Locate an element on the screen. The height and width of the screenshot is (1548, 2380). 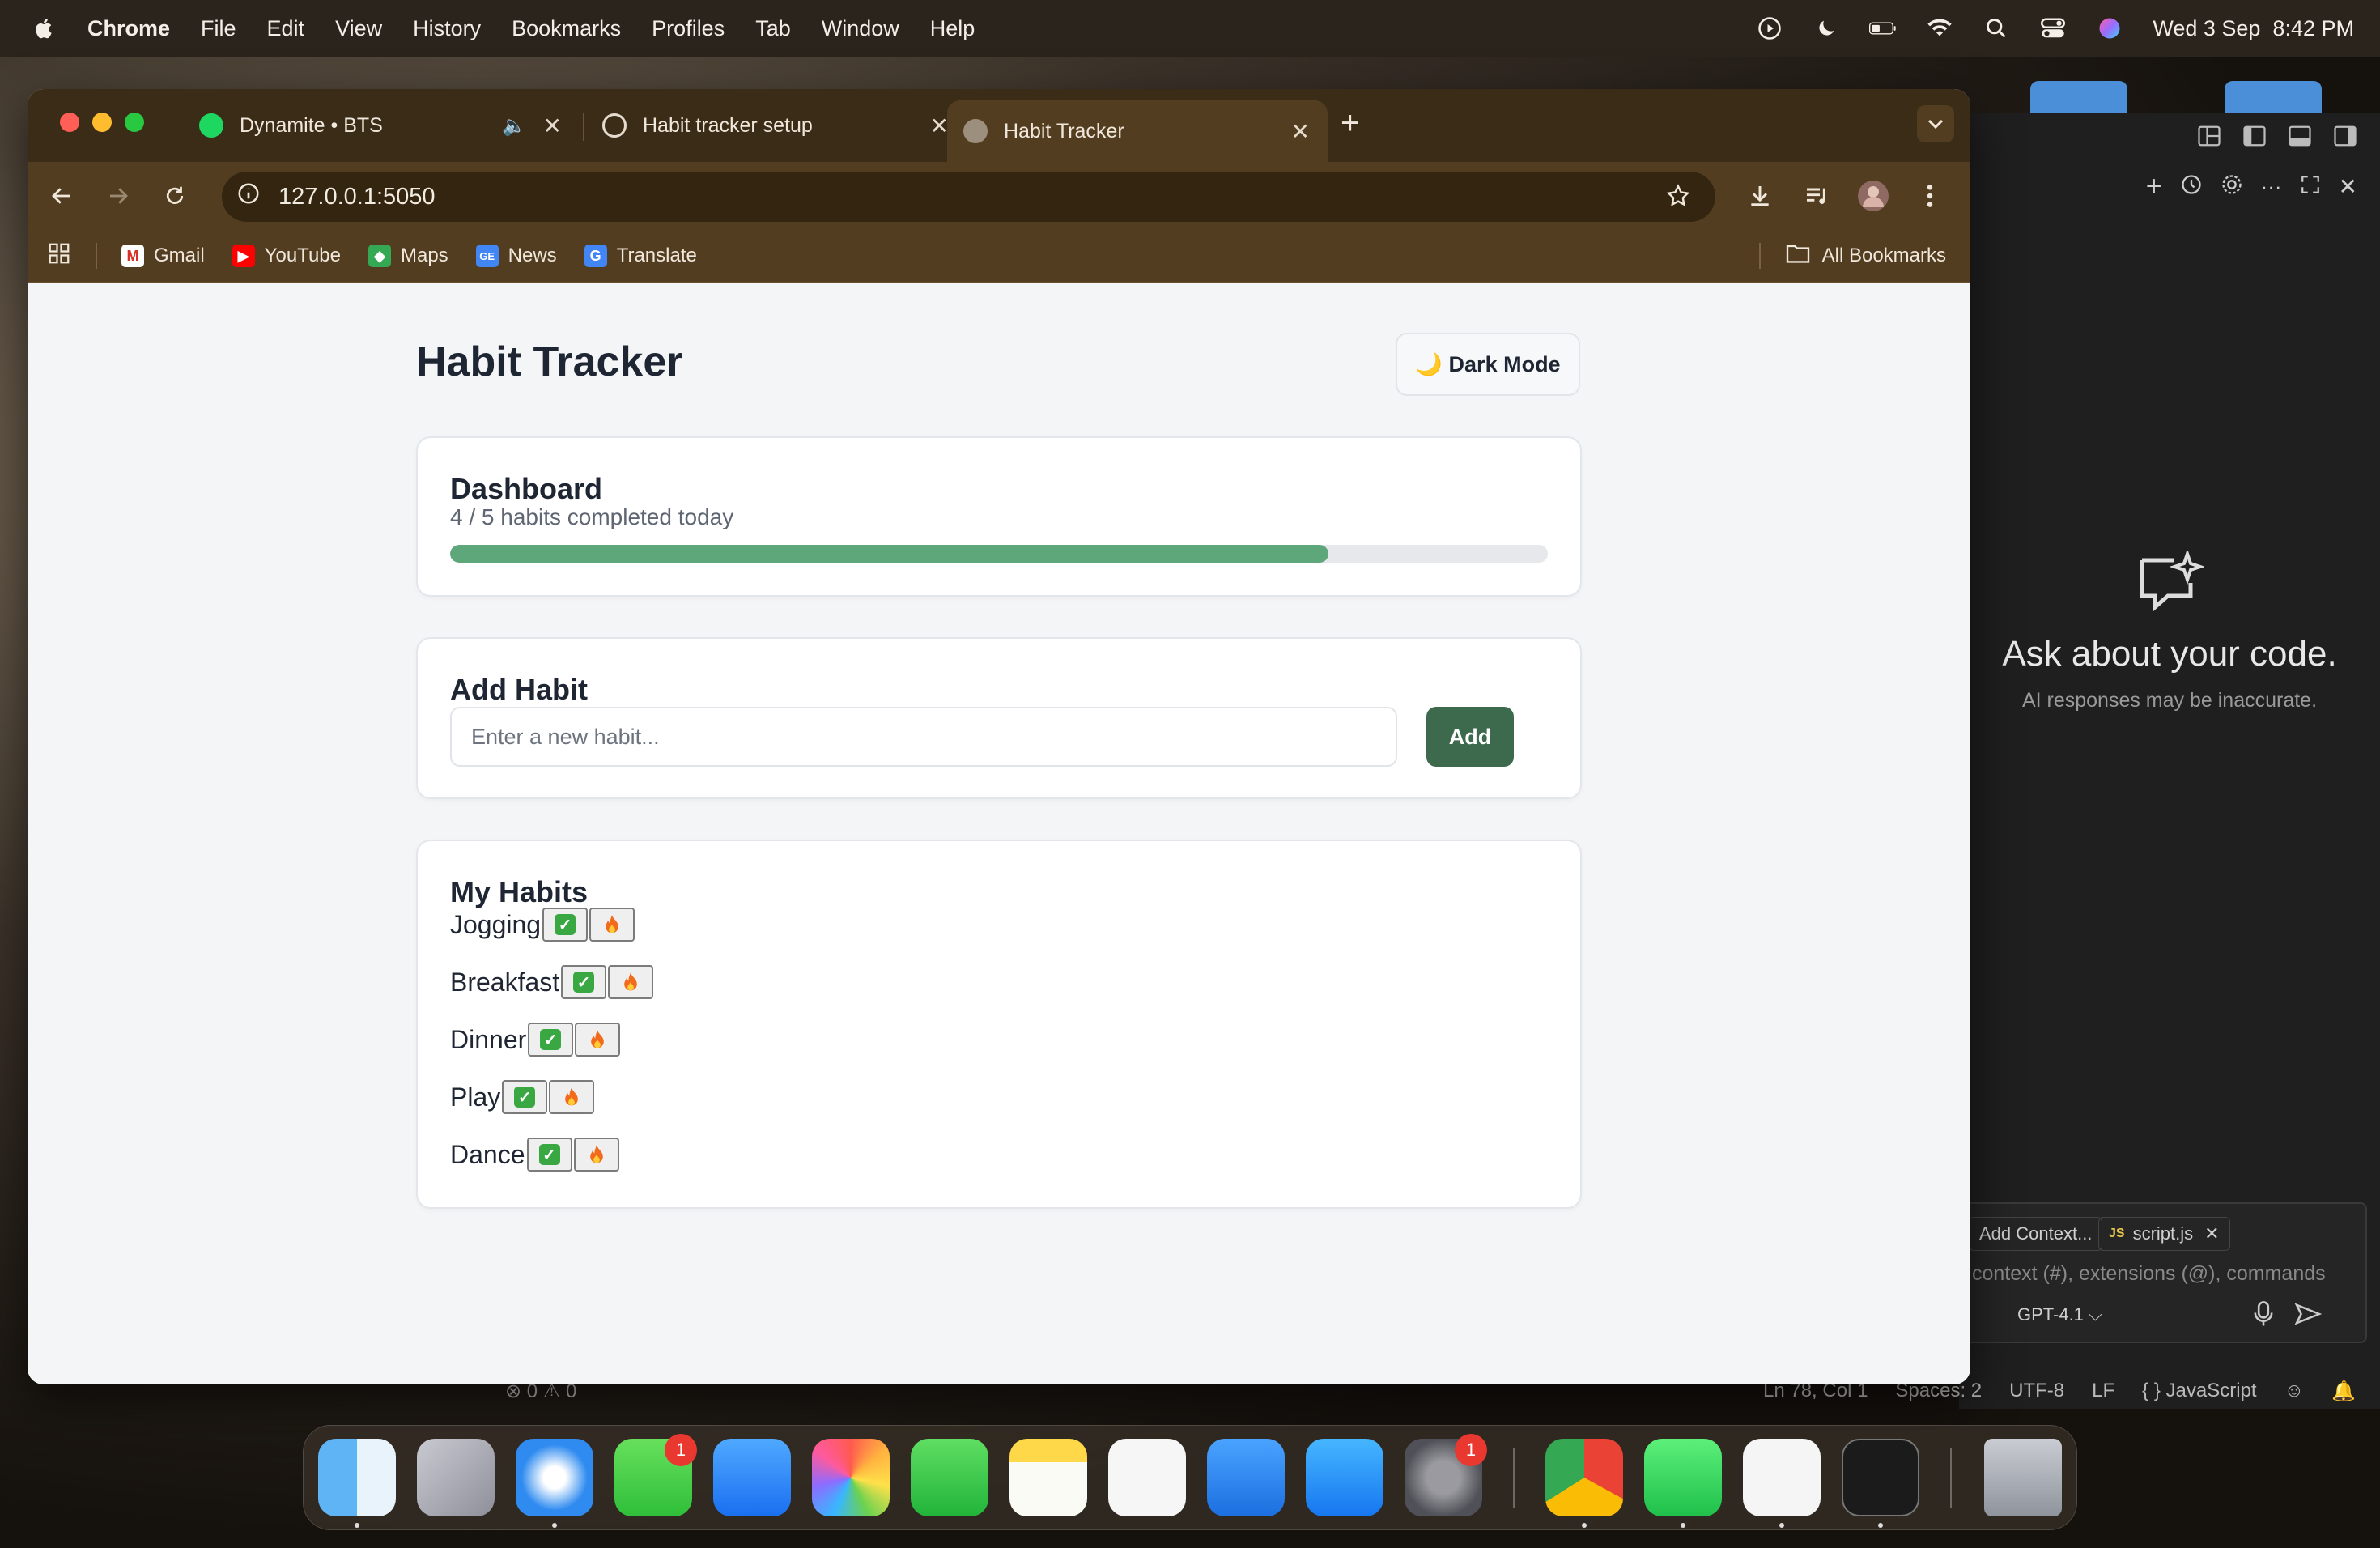
all-bookmarks-button: All Bookmarks is located at coordinates (1852, 256).